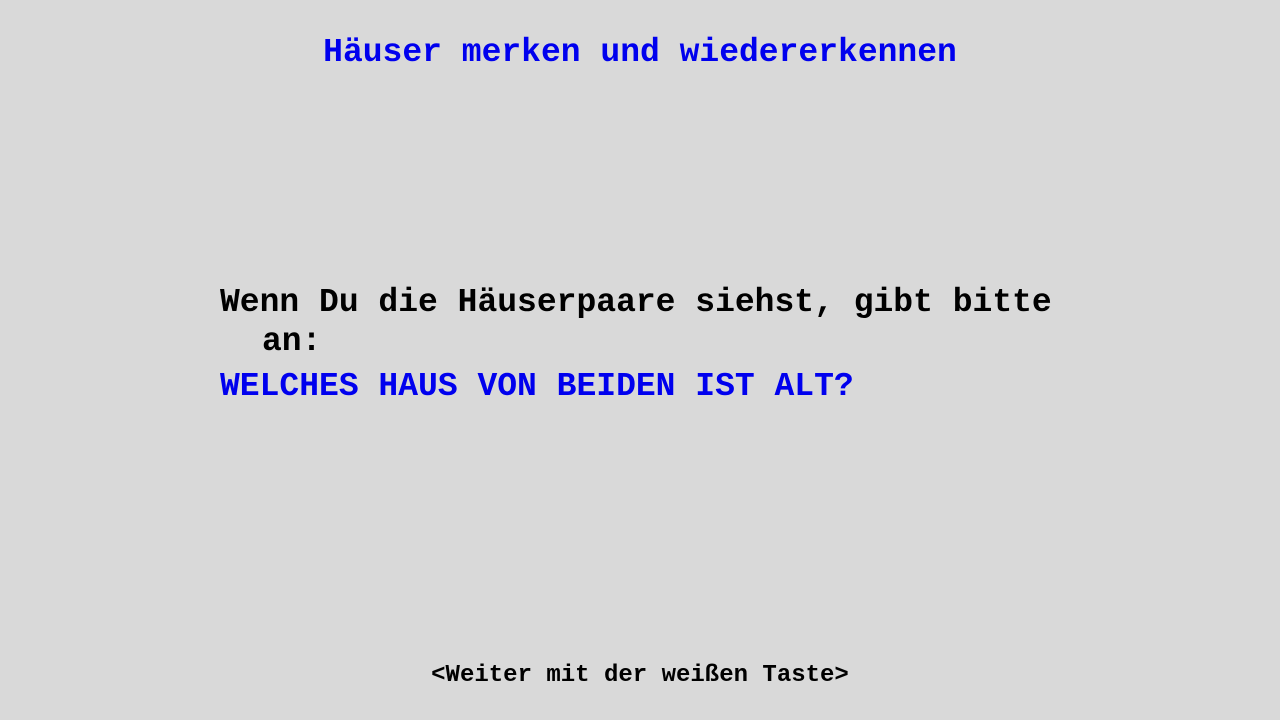 Image resolution: width=1280 pixels, height=720 pixels. I want to click on screen-title: Häuser merken und wiedererkennen, so click(640, 52).